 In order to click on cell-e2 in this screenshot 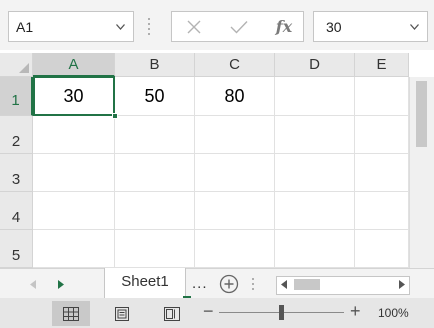, I will do `click(382, 135)`.